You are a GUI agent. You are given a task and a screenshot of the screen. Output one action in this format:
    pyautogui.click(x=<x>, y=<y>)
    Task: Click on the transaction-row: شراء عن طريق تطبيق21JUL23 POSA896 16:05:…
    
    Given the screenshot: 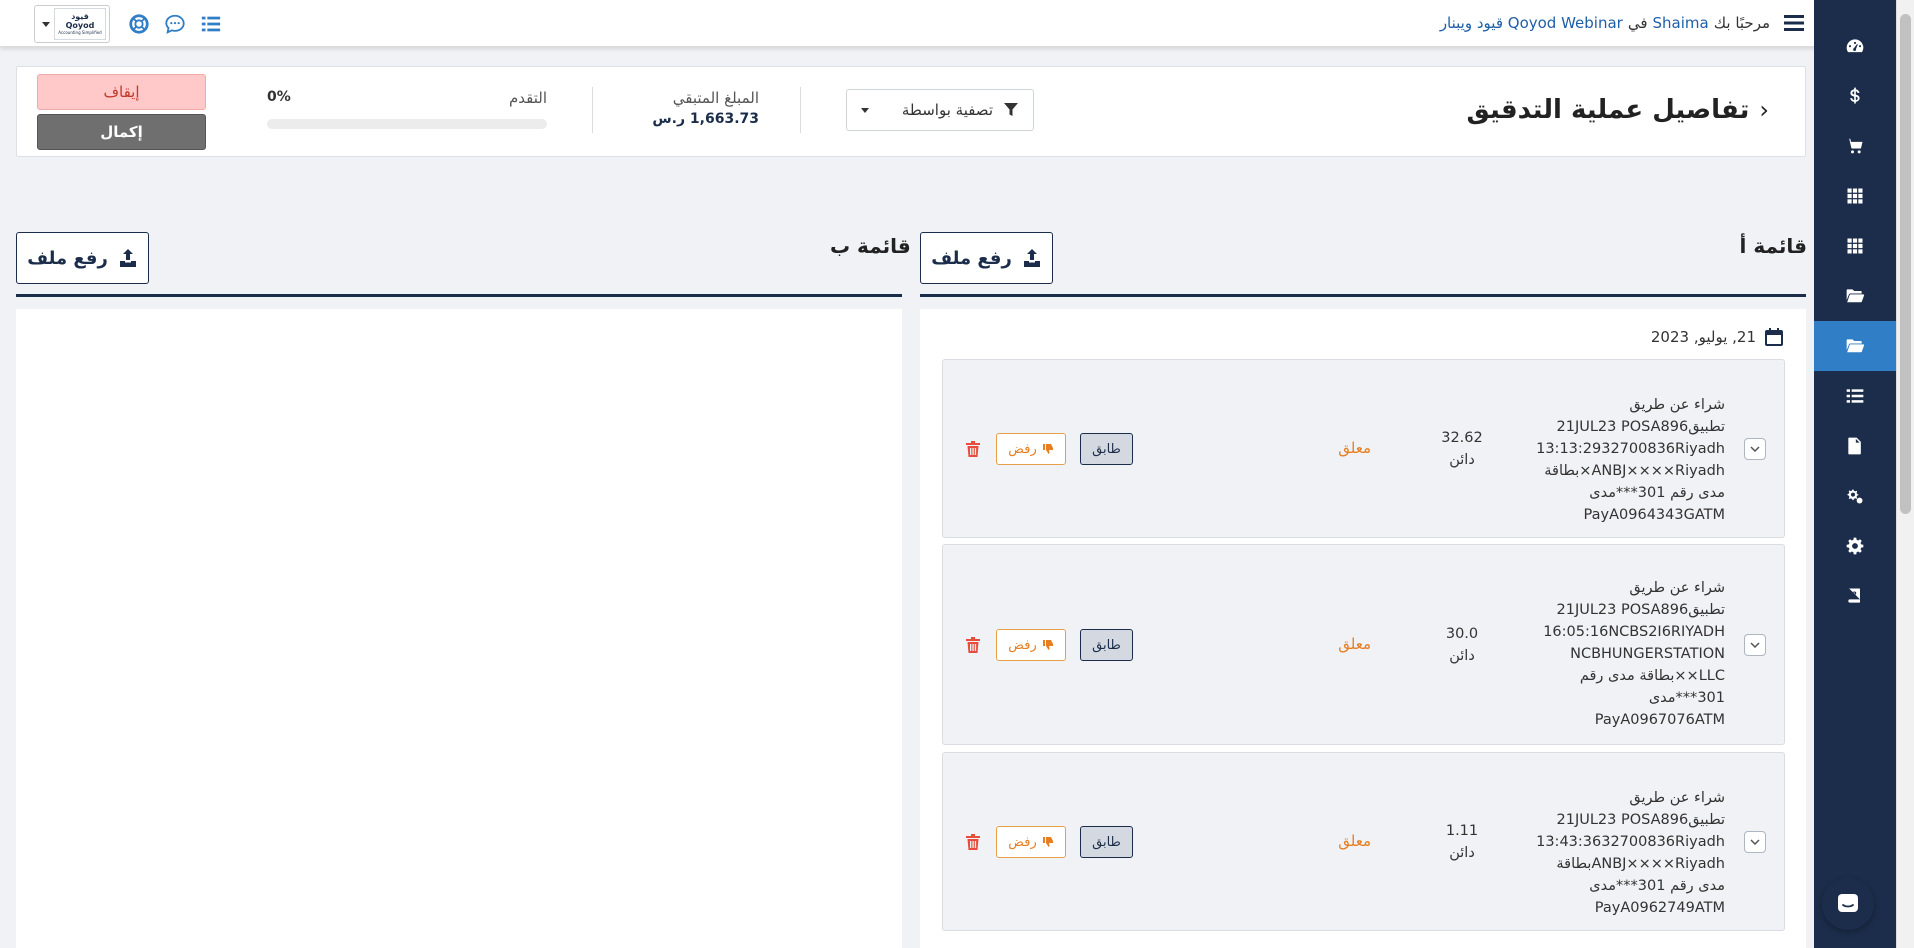 What is the action you would take?
    pyautogui.click(x=1363, y=644)
    